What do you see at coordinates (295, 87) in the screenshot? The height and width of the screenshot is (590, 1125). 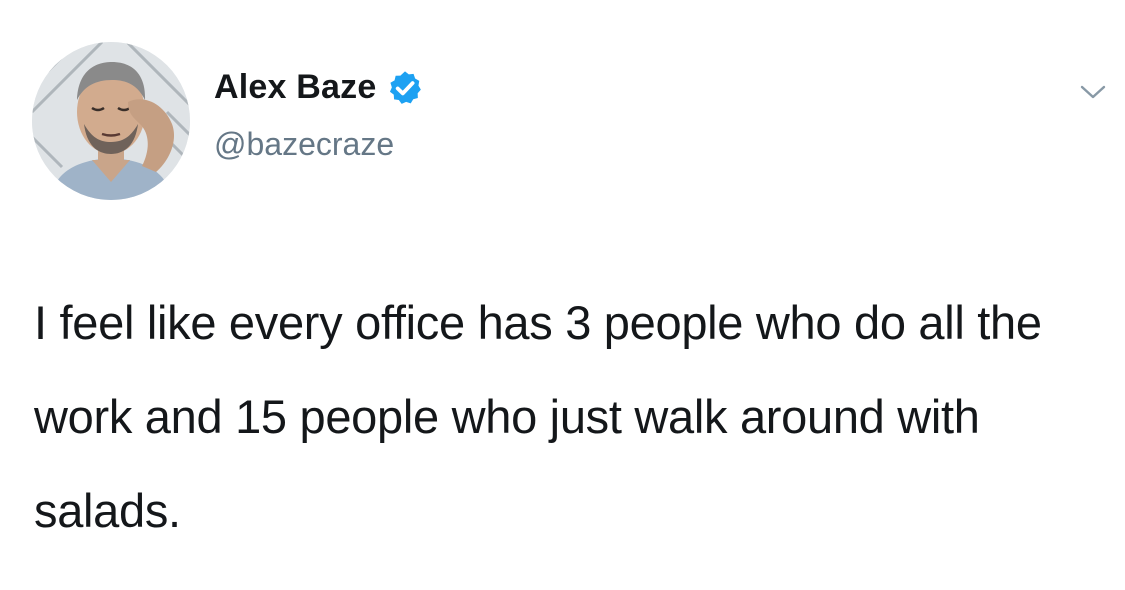 I see `author-display-name: Alex Baze` at bounding box center [295, 87].